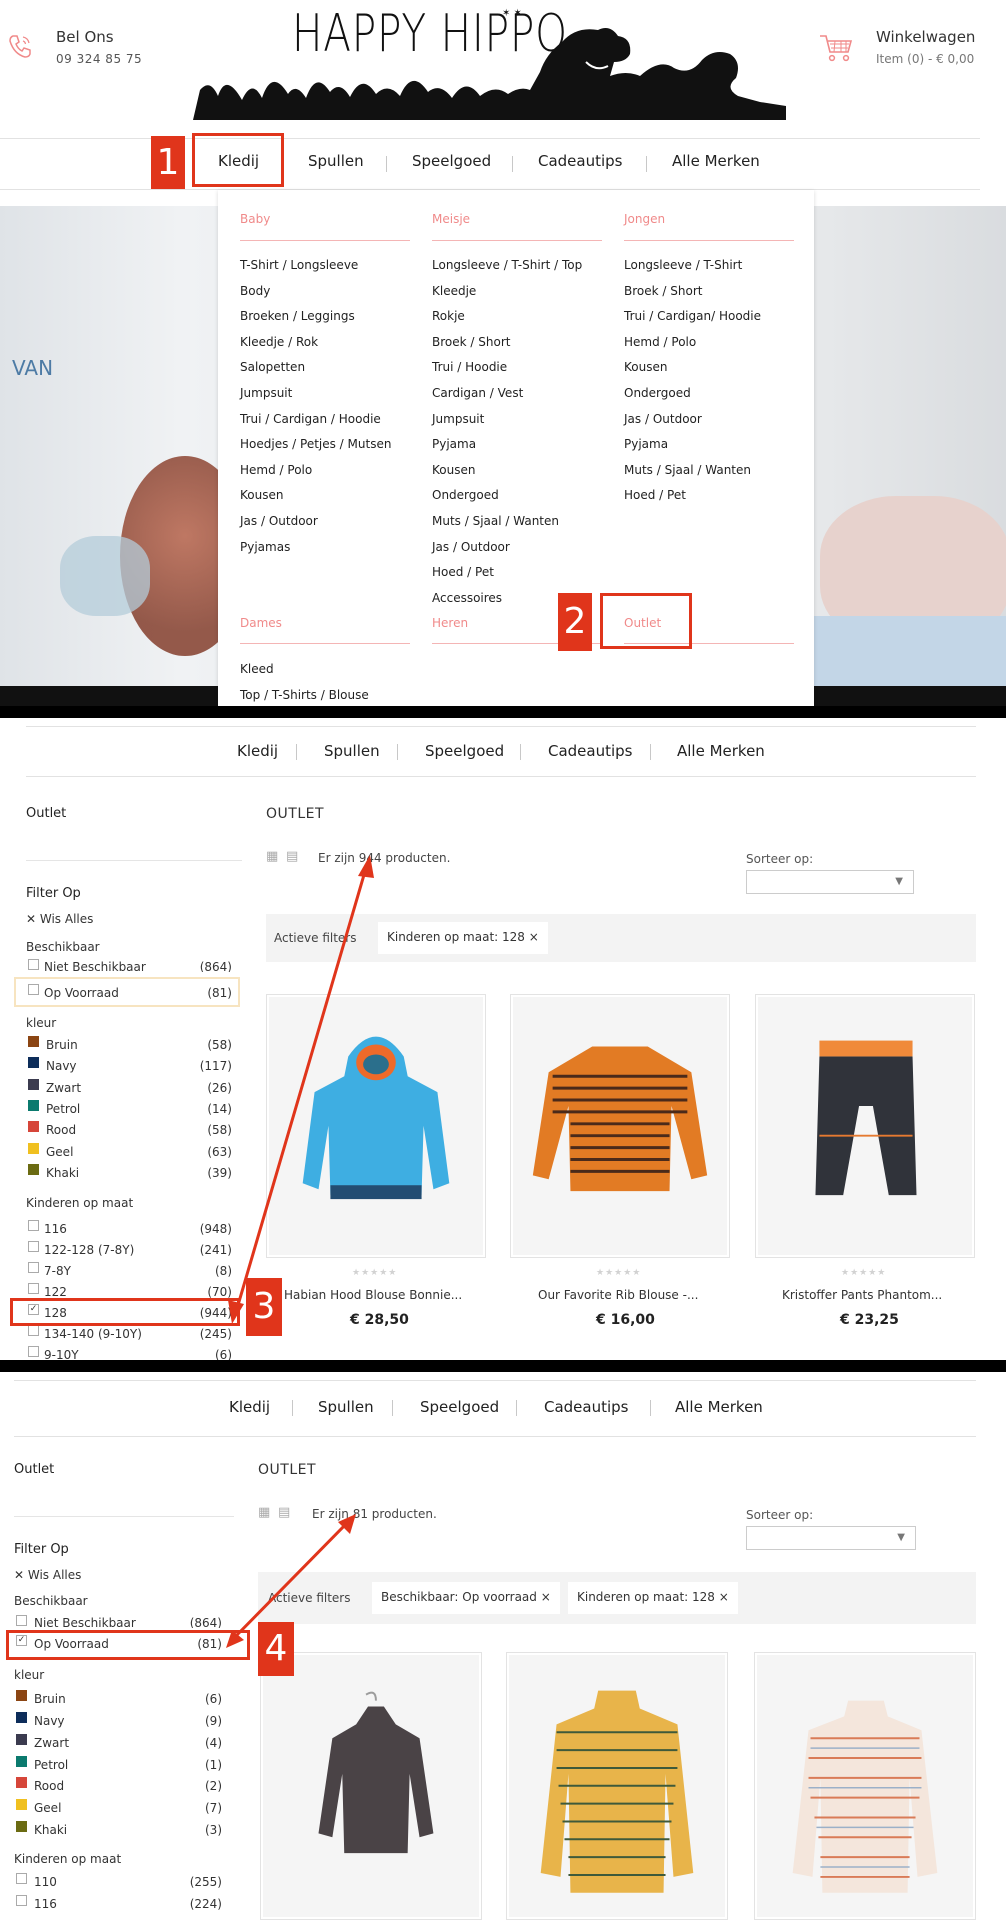 The image size is (1006, 1920). What do you see at coordinates (51, 1743) in the screenshot?
I see `filter-option-zwart: Zwart` at bounding box center [51, 1743].